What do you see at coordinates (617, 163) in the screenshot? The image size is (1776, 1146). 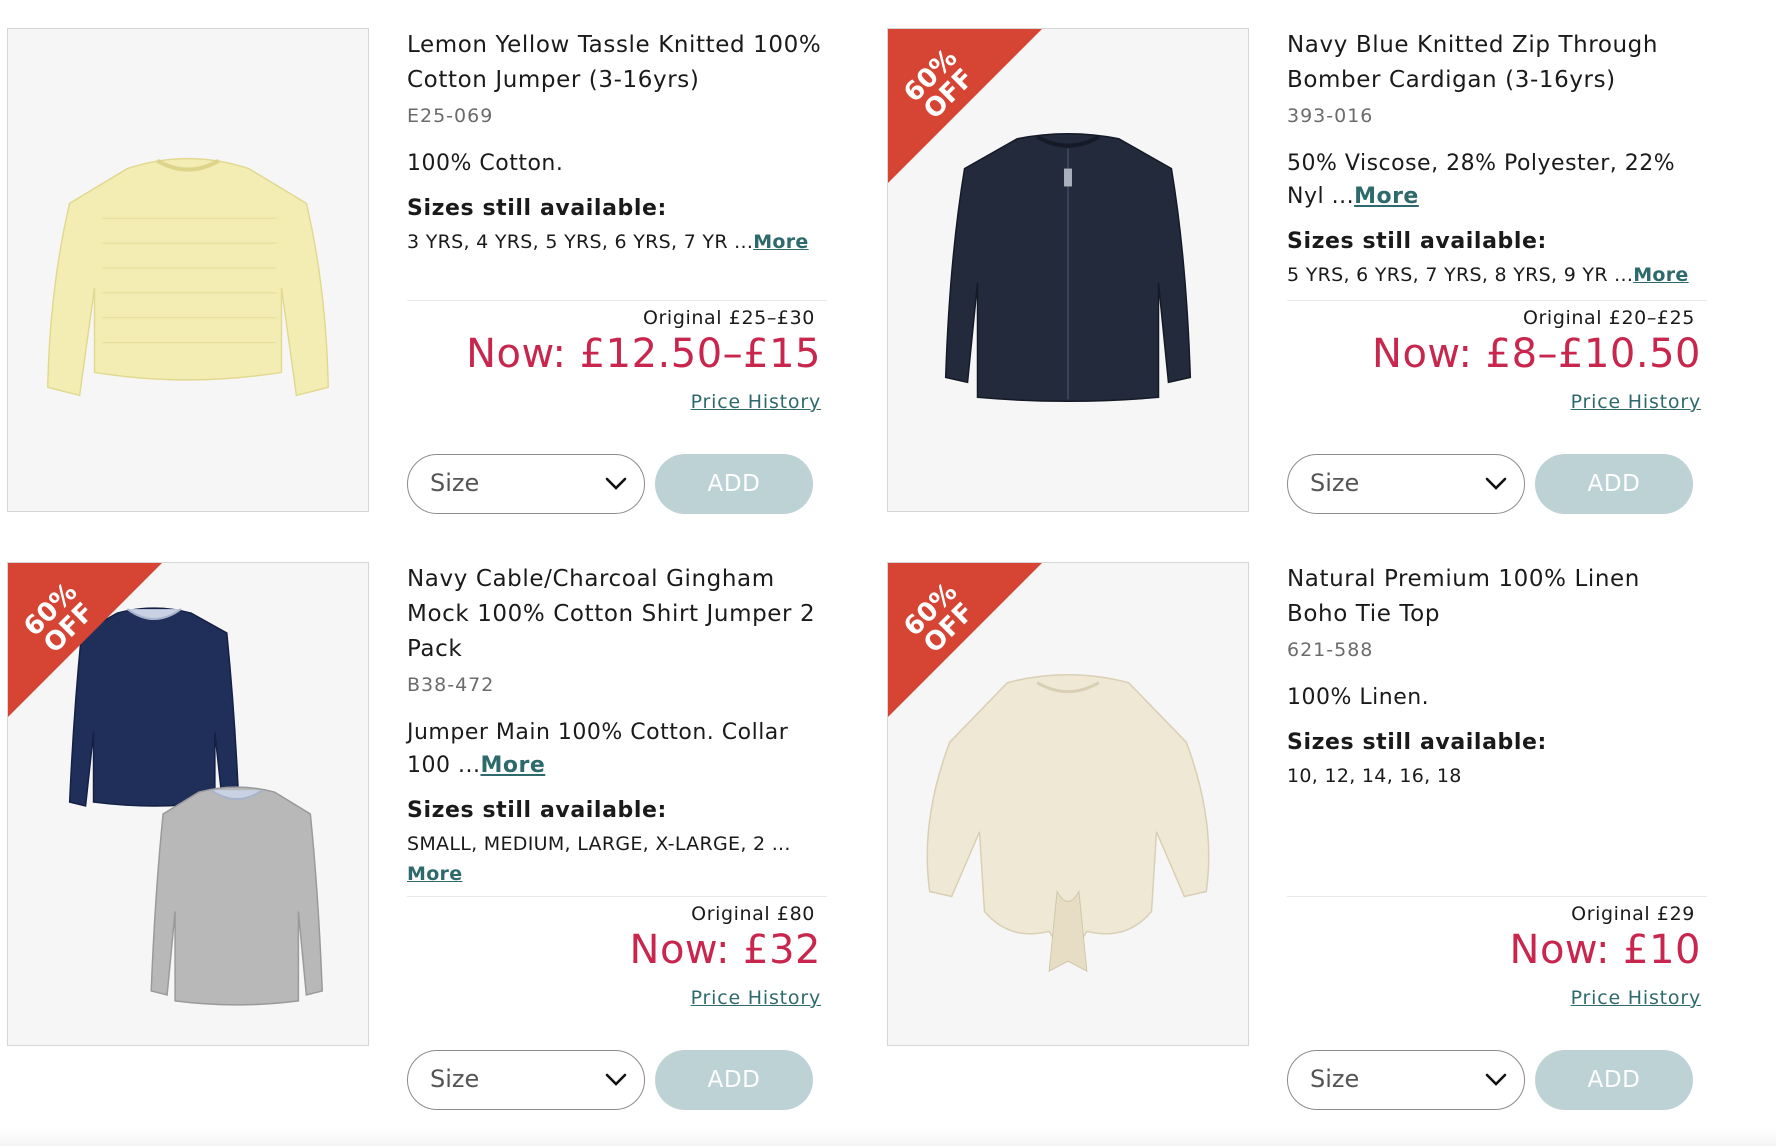 I see `product-description: 100% Cotton.` at bounding box center [617, 163].